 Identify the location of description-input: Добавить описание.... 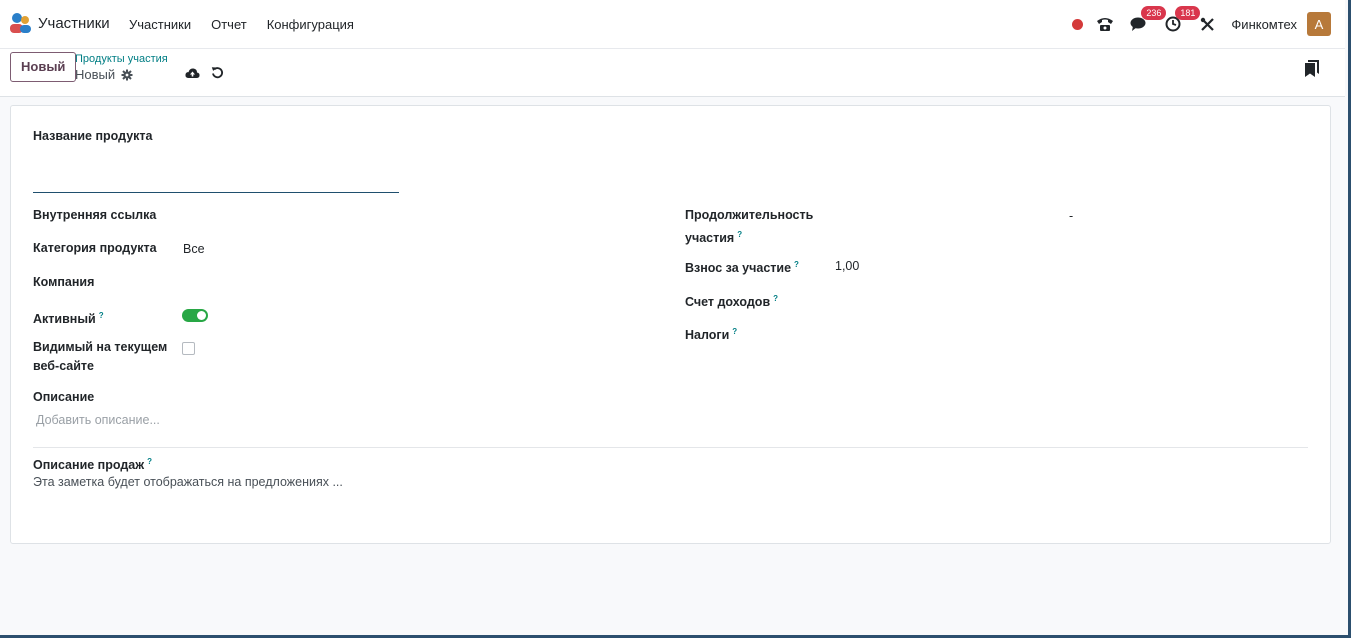
(98, 420).